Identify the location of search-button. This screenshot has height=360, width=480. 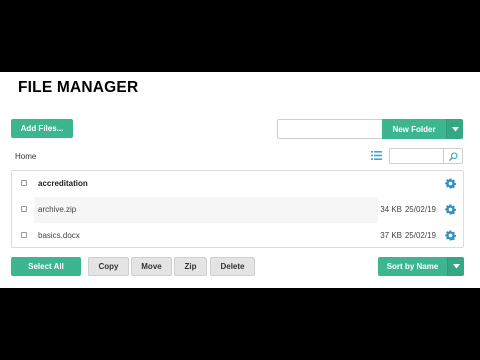
(453, 156).